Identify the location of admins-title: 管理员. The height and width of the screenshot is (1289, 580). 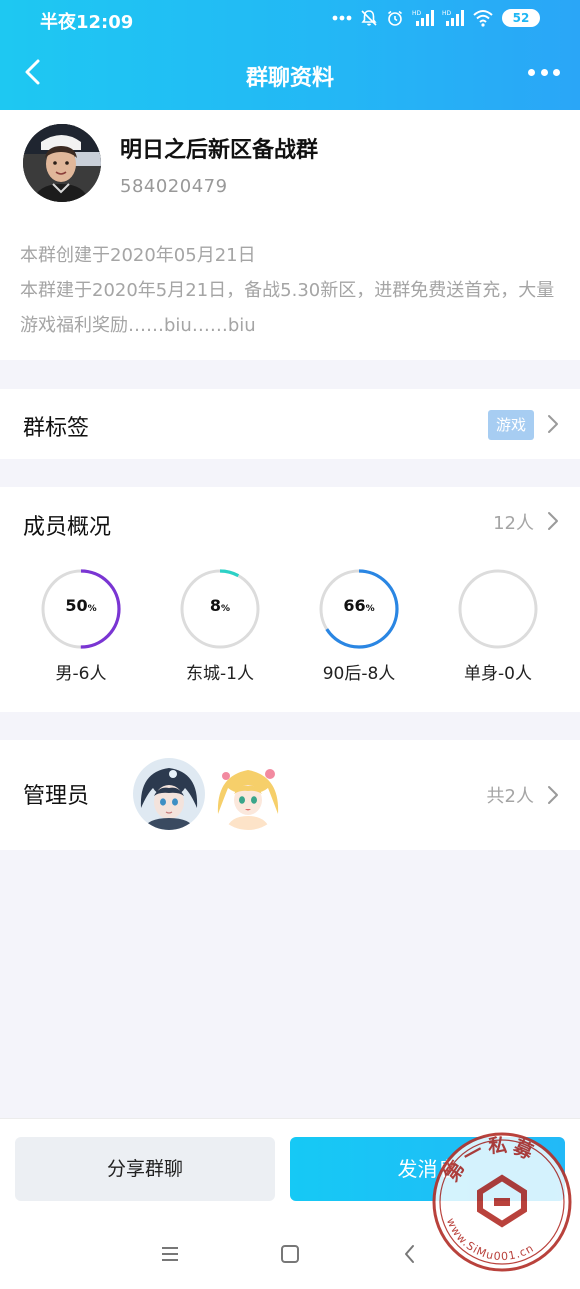
(56, 796).